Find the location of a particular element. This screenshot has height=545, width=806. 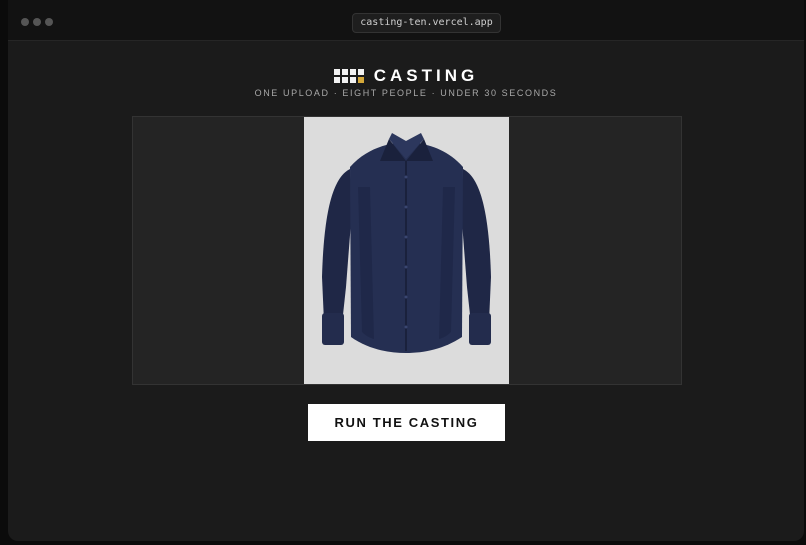

app-title: CASTING is located at coordinates (426, 75).